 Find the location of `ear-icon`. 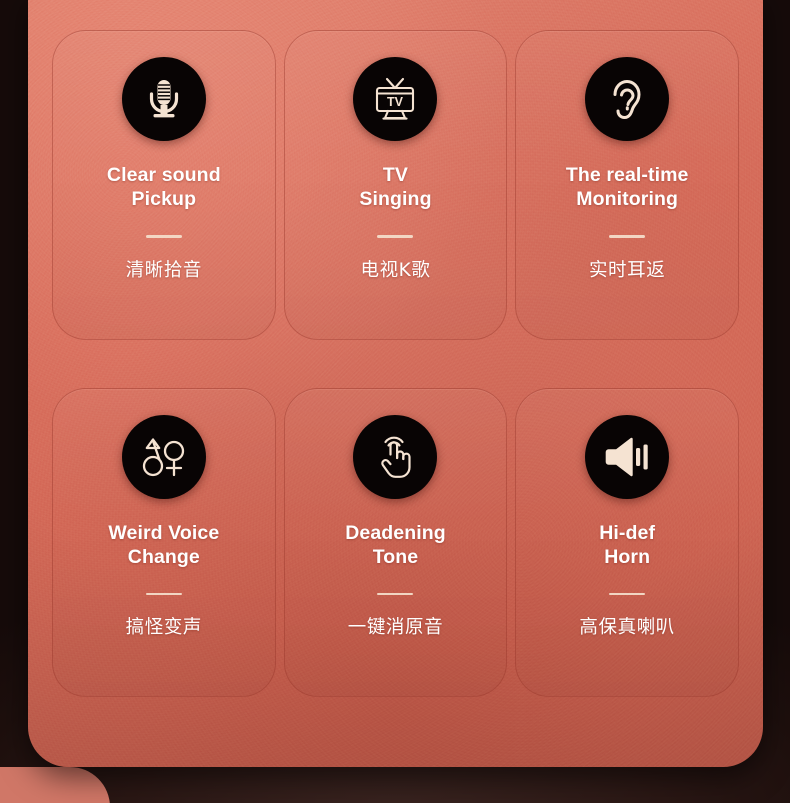

ear-icon is located at coordinates (627, 99).